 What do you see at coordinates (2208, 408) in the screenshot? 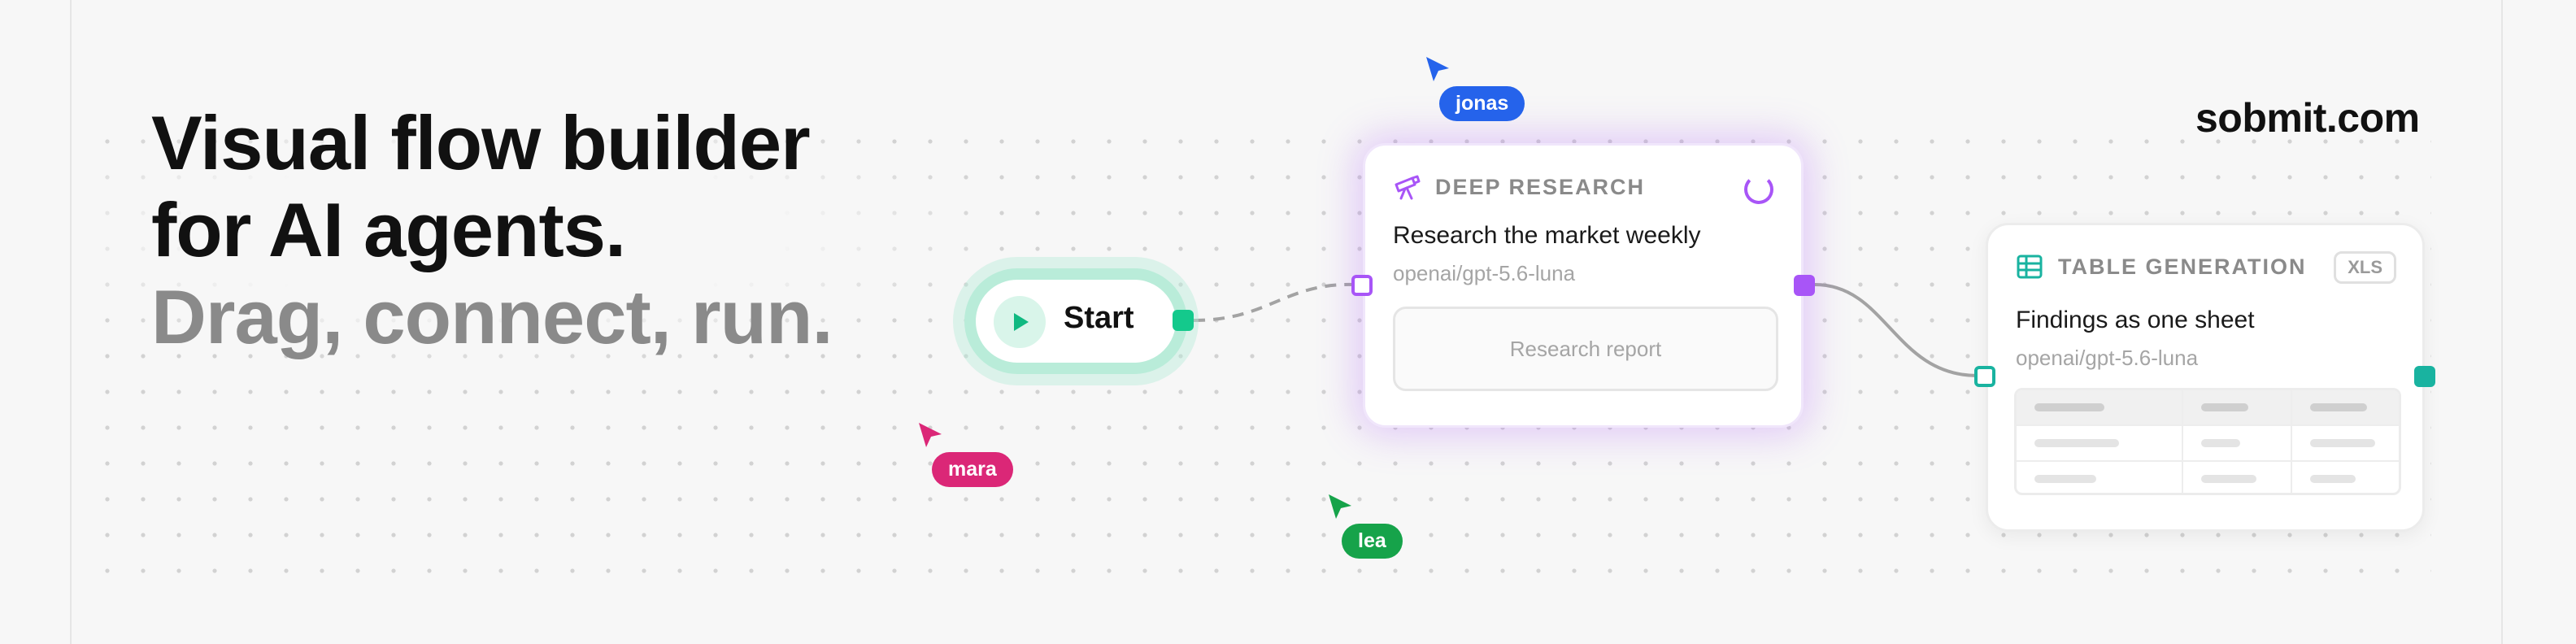
I see `table-preview-header-row` at bounding box center [2208, 408].